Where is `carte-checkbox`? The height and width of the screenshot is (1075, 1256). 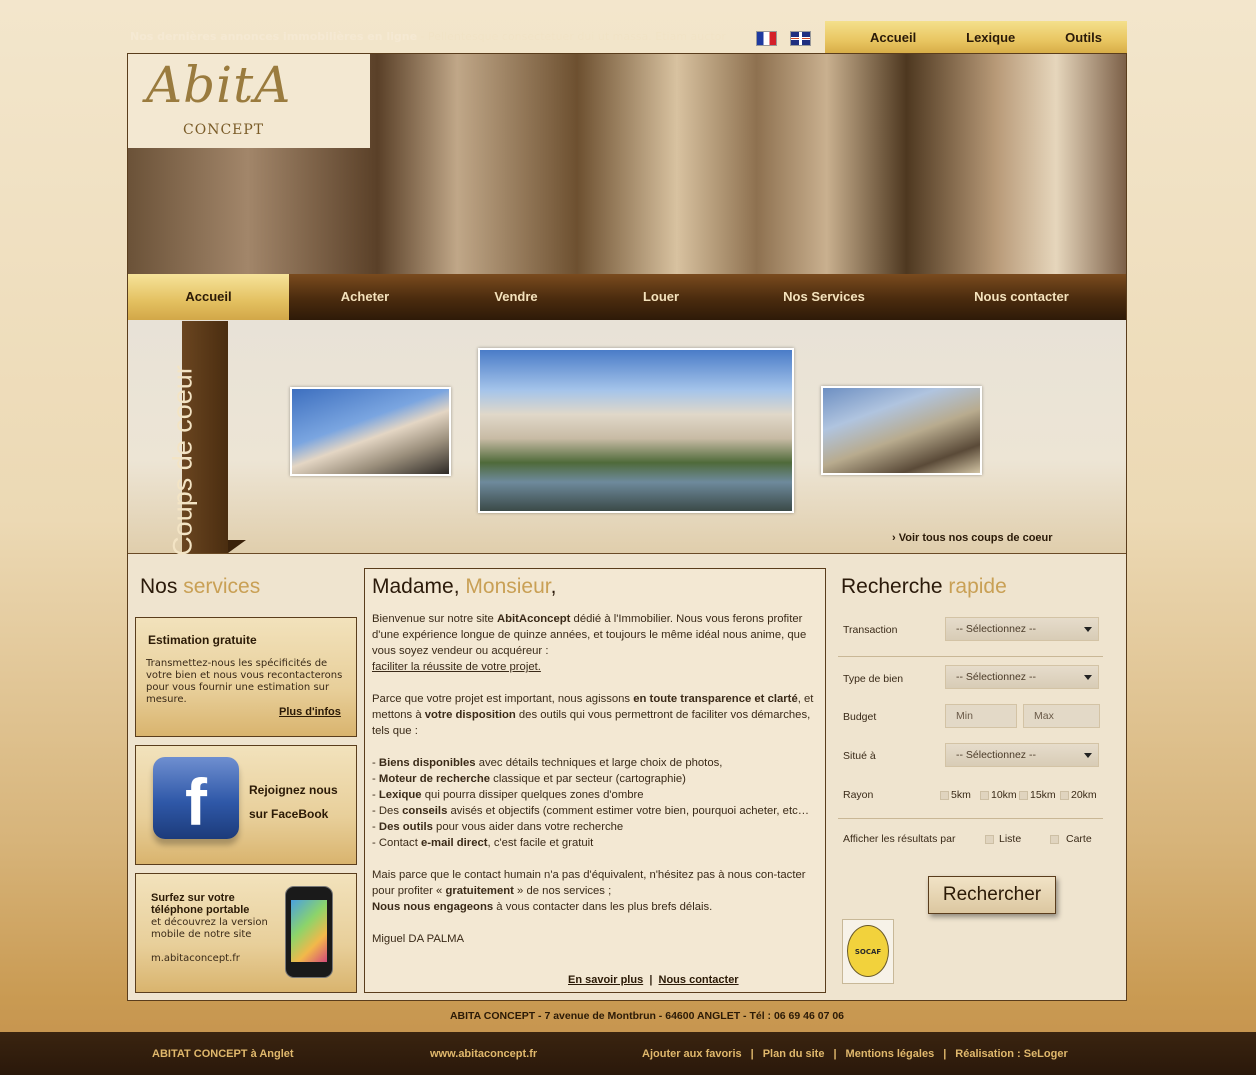
carte-checkbox is located at coordinates (1054, 839).